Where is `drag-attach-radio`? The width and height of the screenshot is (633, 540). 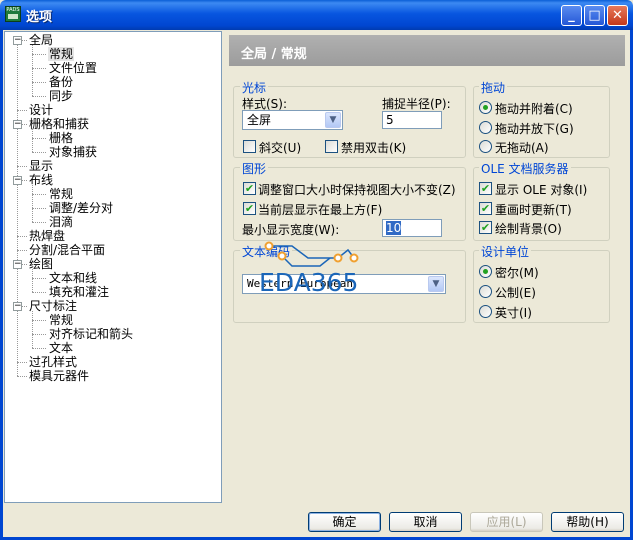
drag-attach-radio is located at coordinates (485, 107).